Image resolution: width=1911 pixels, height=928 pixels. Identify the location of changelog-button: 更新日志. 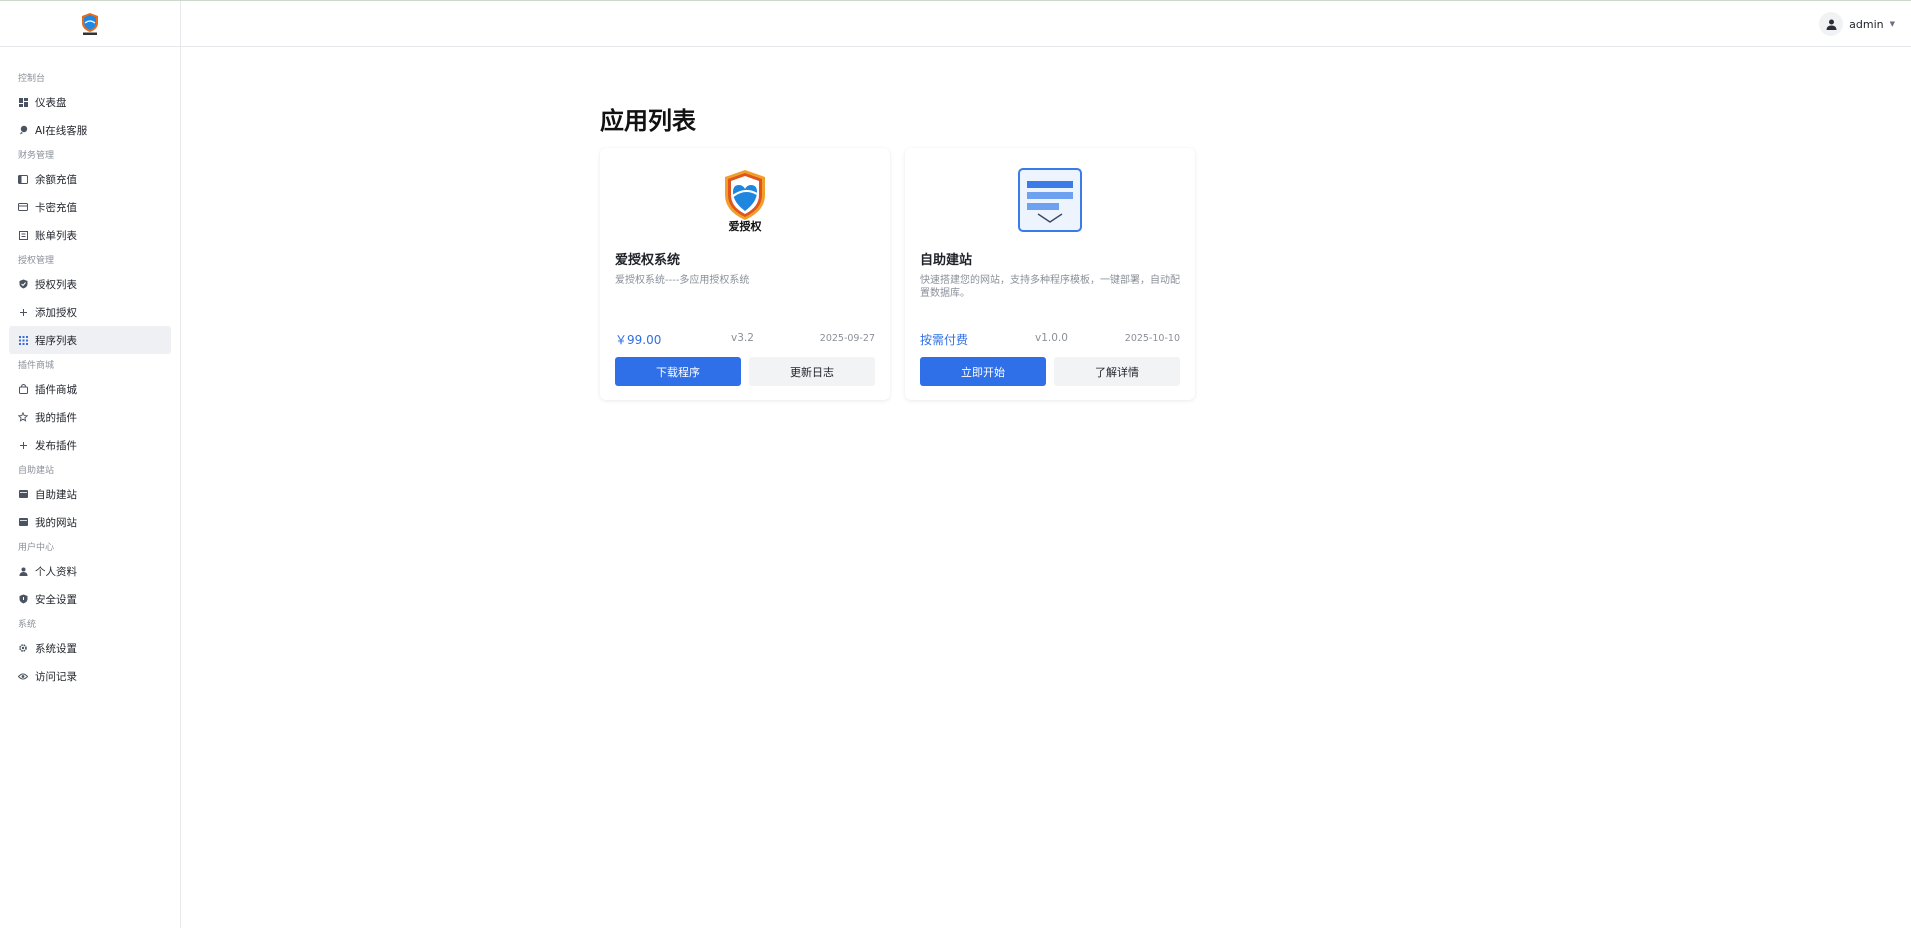
(812, 371).